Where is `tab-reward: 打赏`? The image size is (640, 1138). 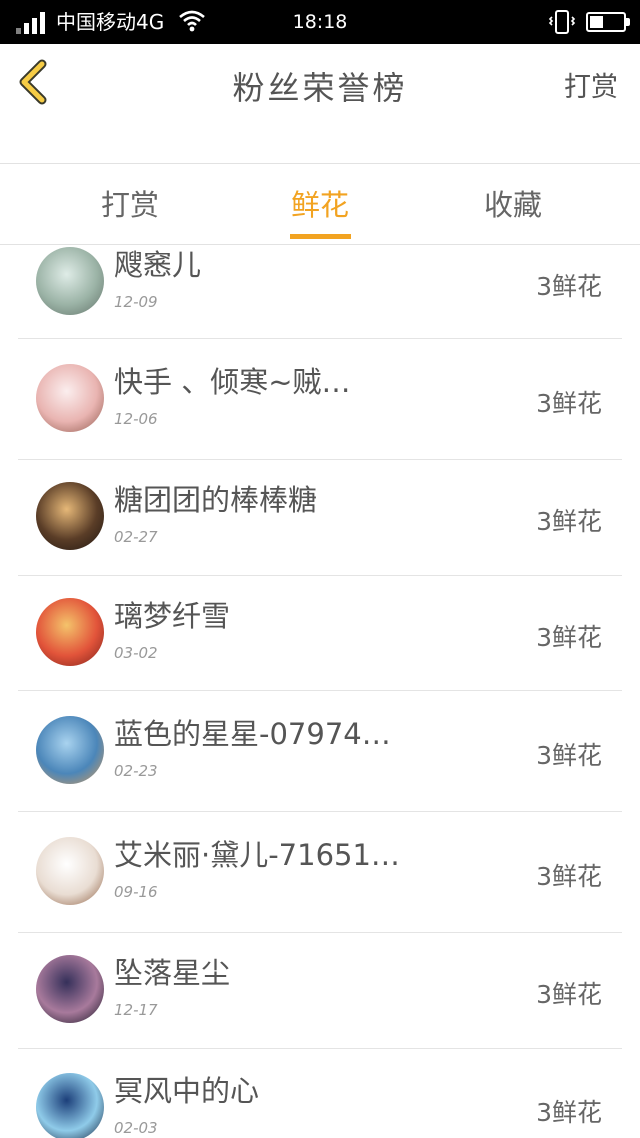 tab-reward: 打赏 is located at coordinates (130, 205).